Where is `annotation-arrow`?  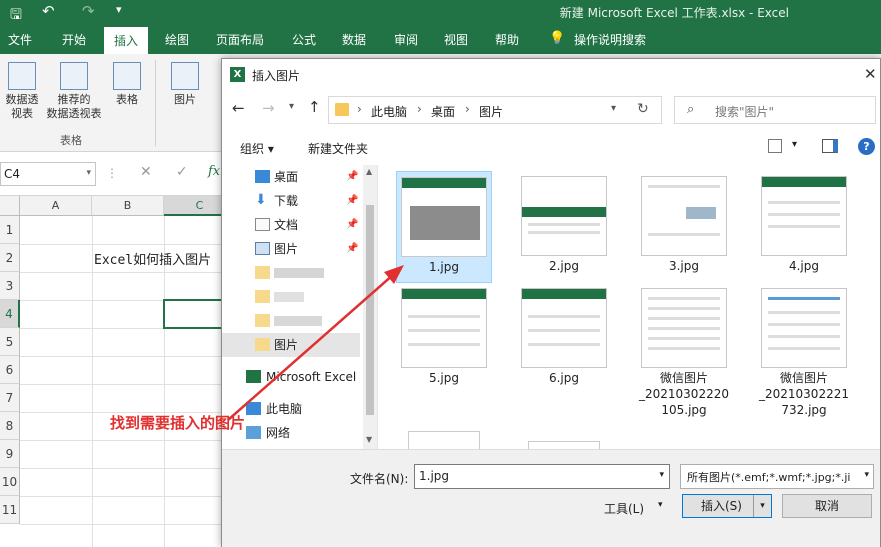
annotation-arrow is located at coordinates (315, 343).